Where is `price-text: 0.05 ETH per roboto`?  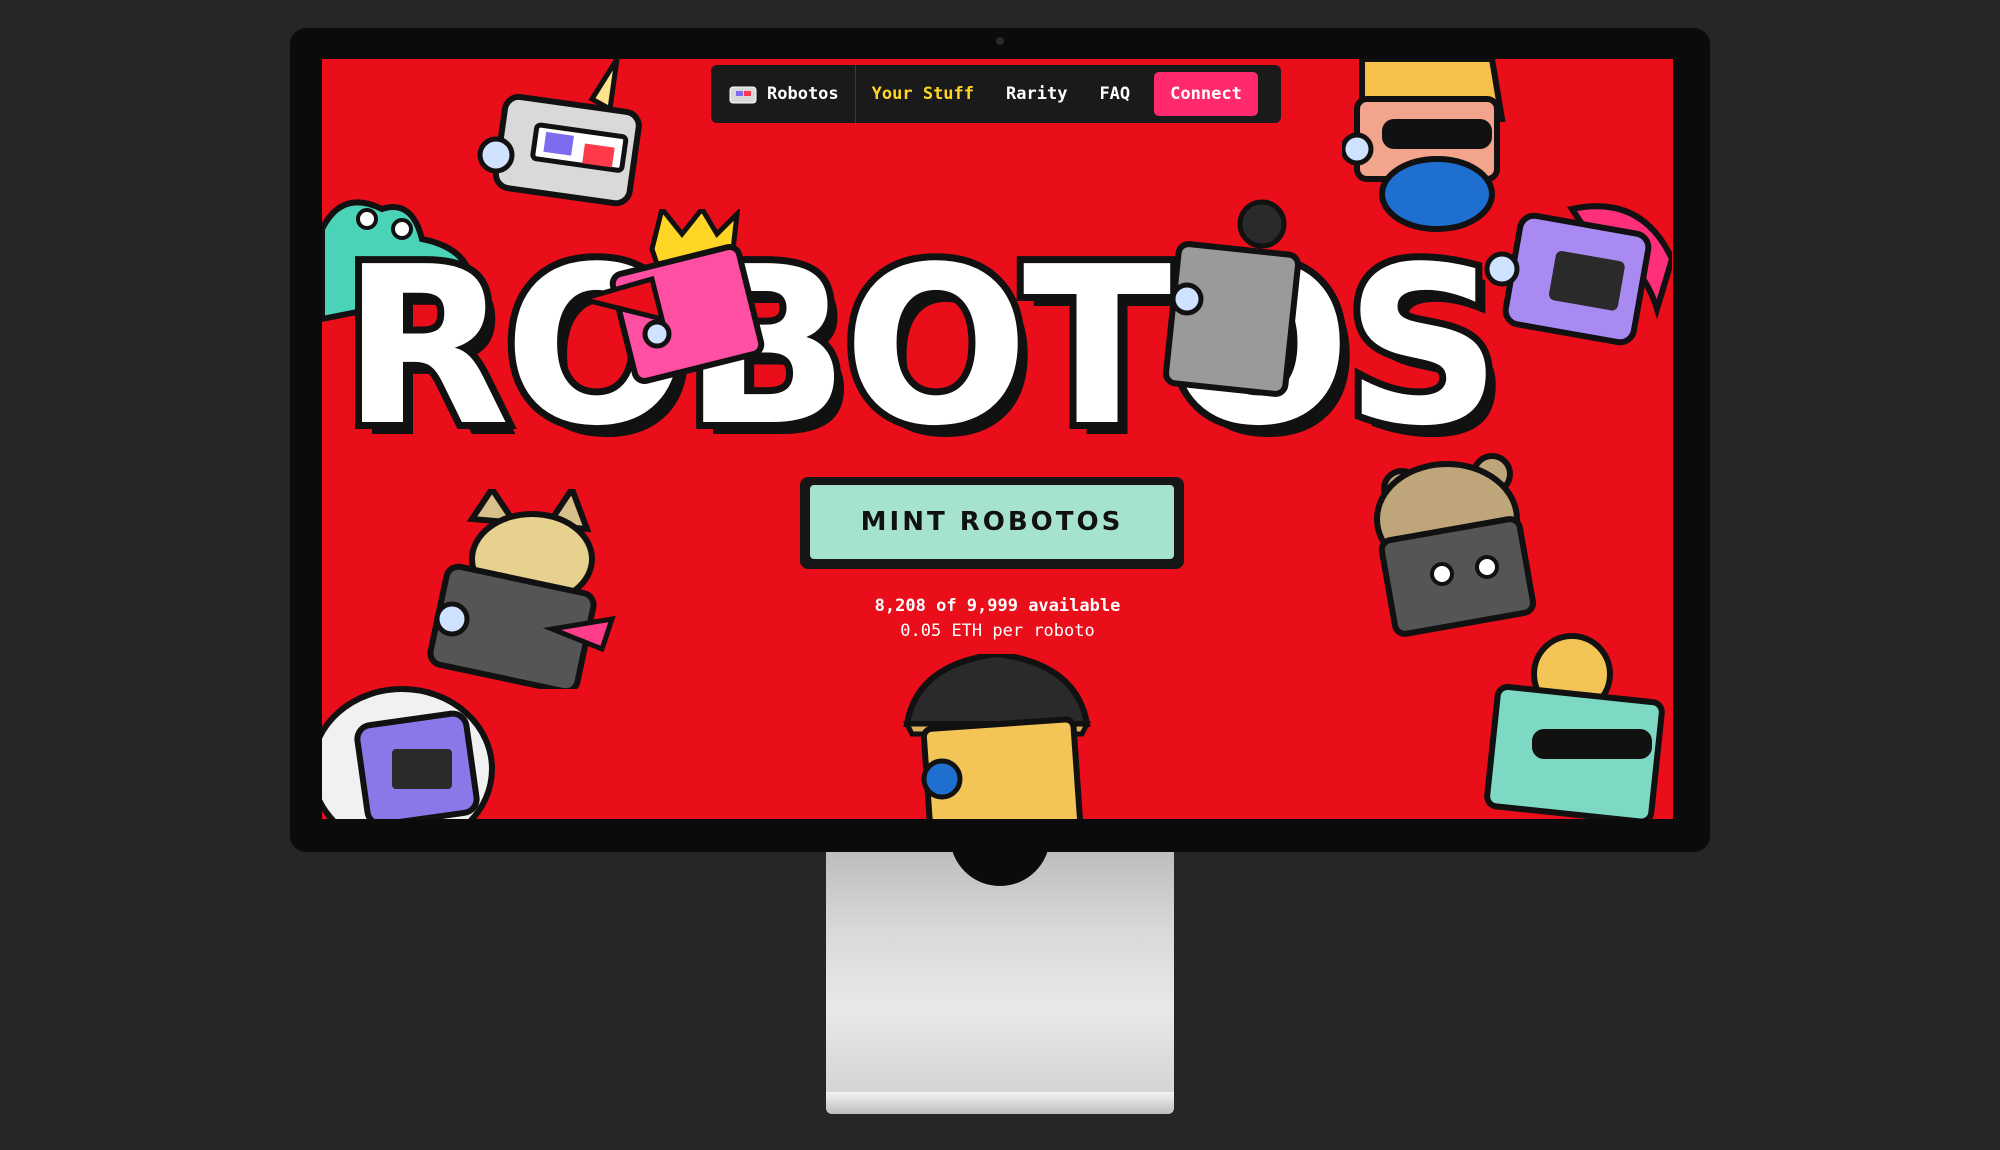 price-text: 0.05 ETH per roboto is located at coordinates (997, 631).